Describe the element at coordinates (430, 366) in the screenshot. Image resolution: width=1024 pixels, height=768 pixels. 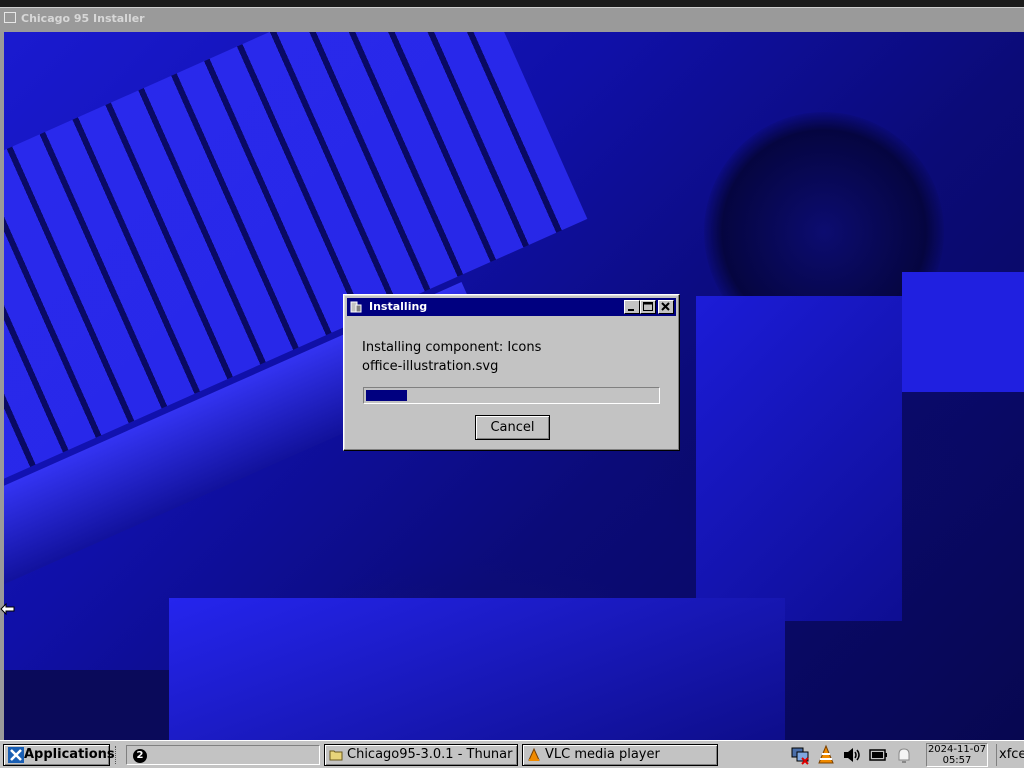
I see `file-line: office-illustration.svg` at that location.